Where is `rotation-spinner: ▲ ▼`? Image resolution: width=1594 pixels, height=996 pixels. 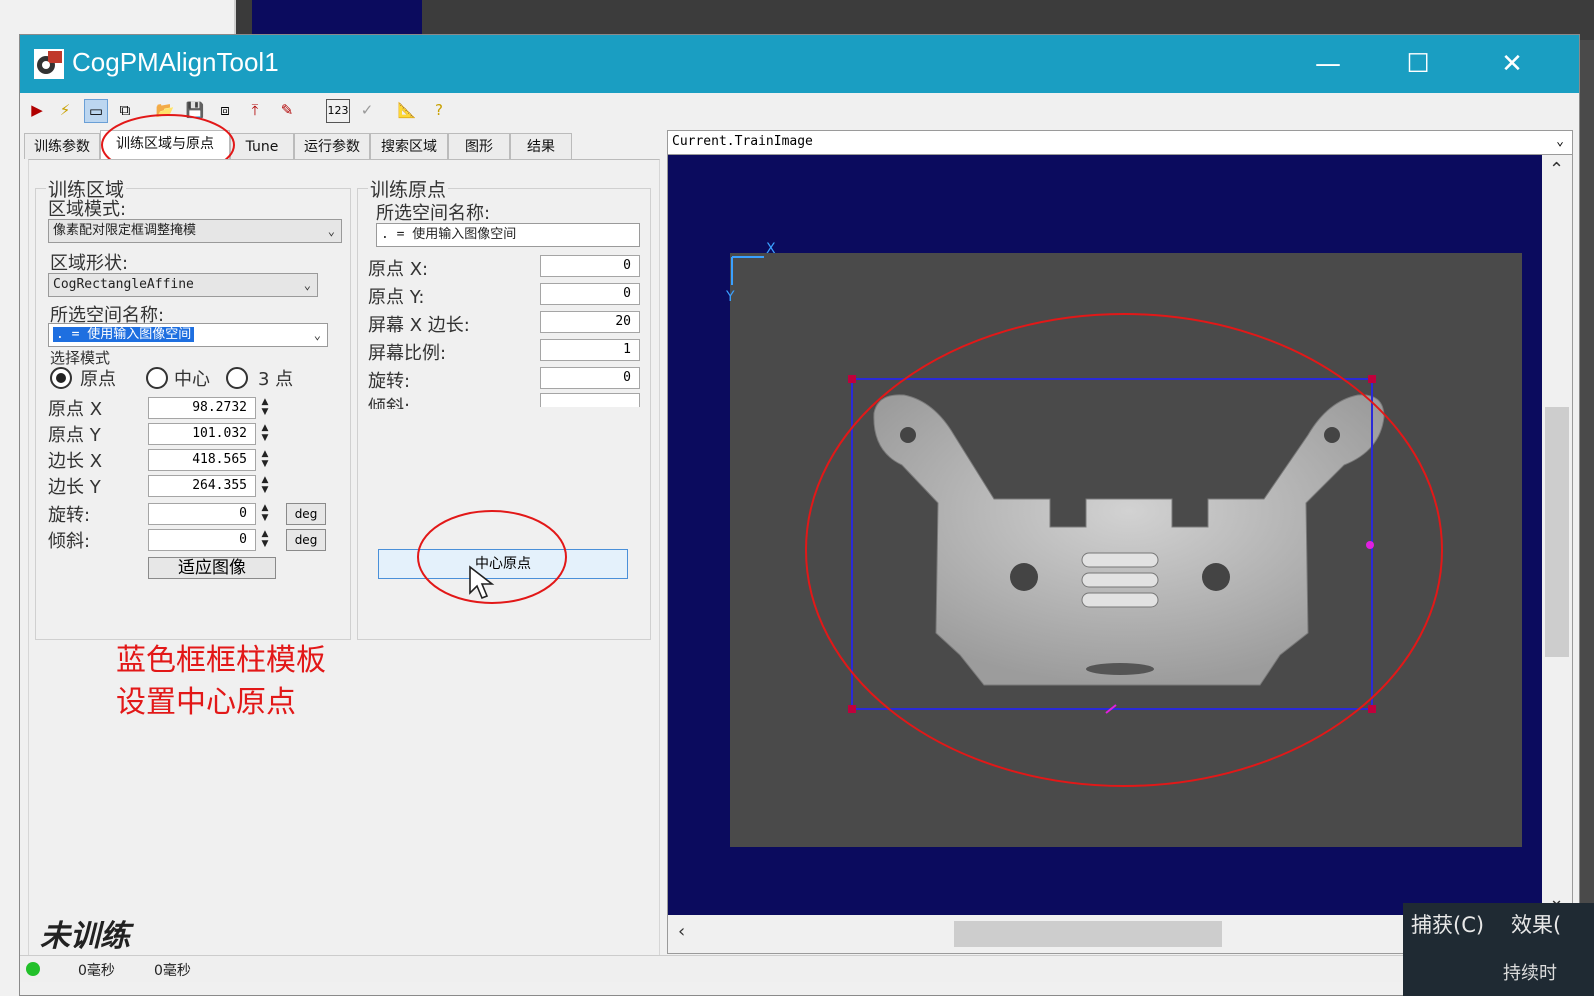 rotation-spinner: ▲ ▼ is located at coordinates (265, 514).